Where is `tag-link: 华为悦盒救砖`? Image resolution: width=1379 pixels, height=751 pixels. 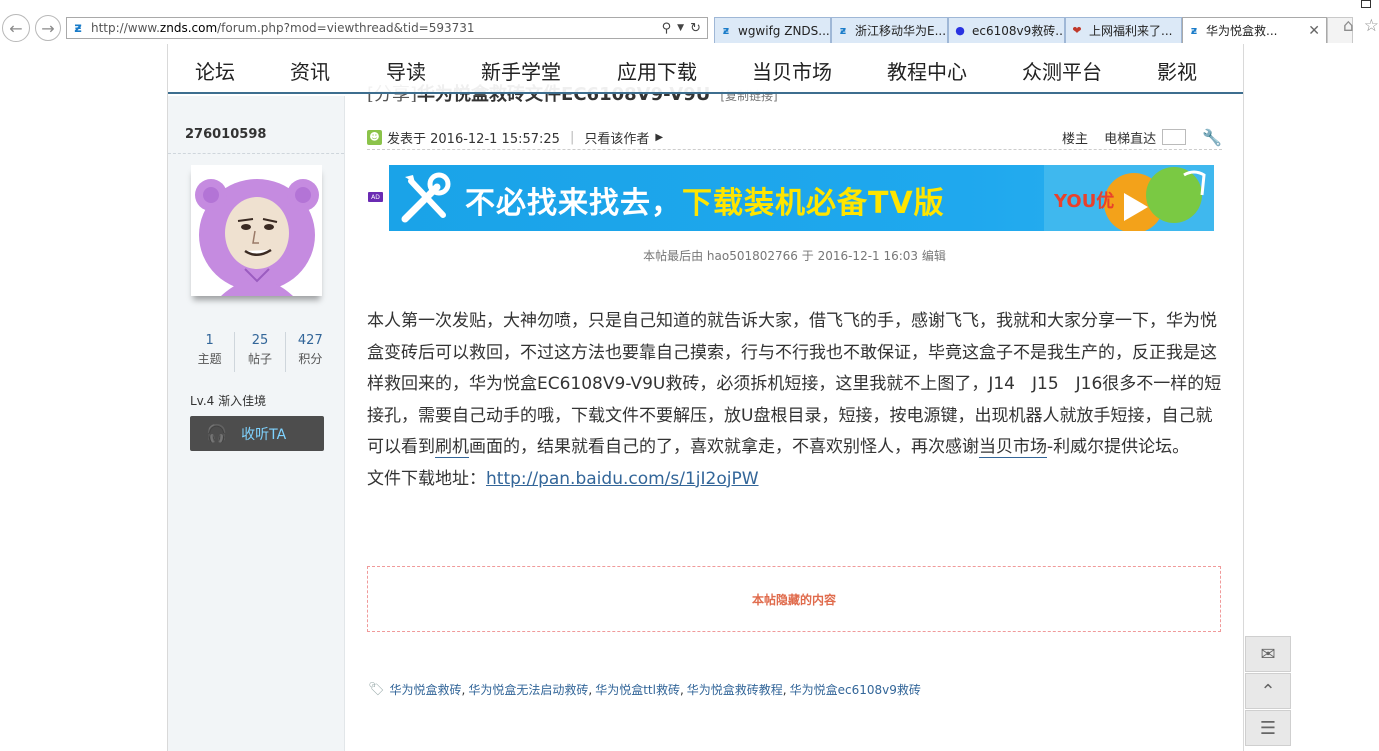
tag-link: 华为悦盒救砖 is located at coordinates (426, 689).